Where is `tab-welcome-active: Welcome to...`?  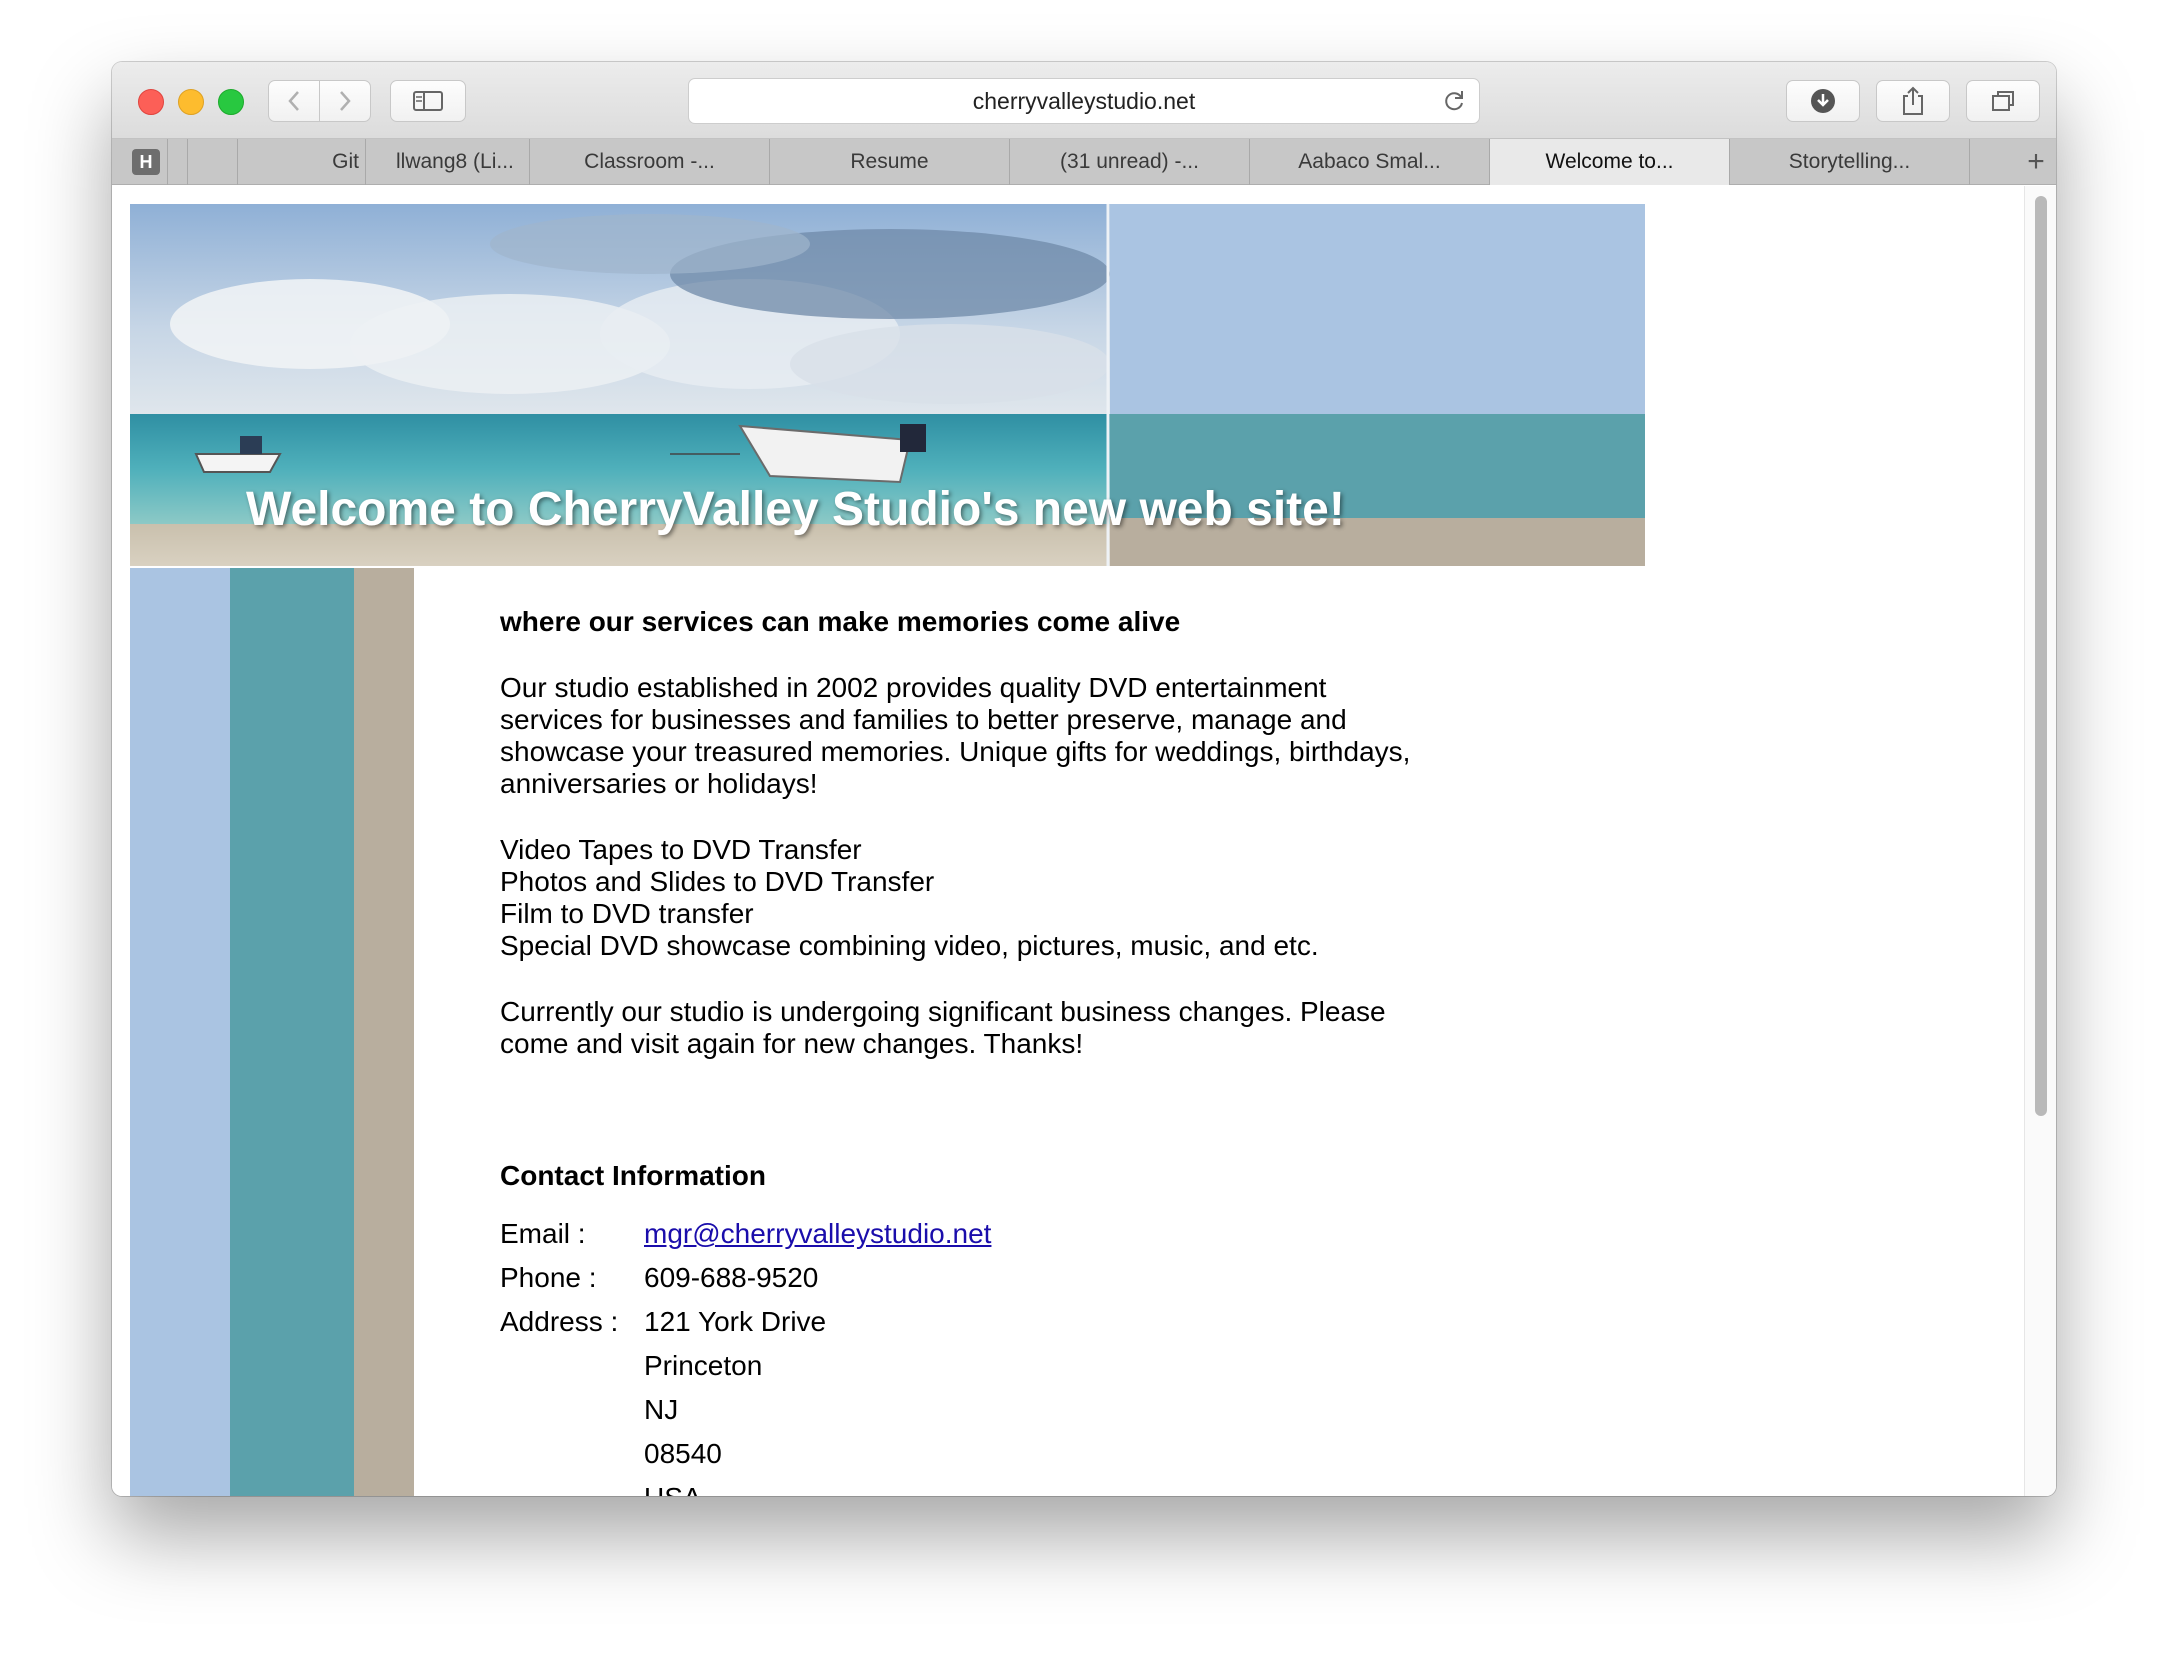 tab-welcome-active: Welcome to... is located at coordinates (1610, 162).